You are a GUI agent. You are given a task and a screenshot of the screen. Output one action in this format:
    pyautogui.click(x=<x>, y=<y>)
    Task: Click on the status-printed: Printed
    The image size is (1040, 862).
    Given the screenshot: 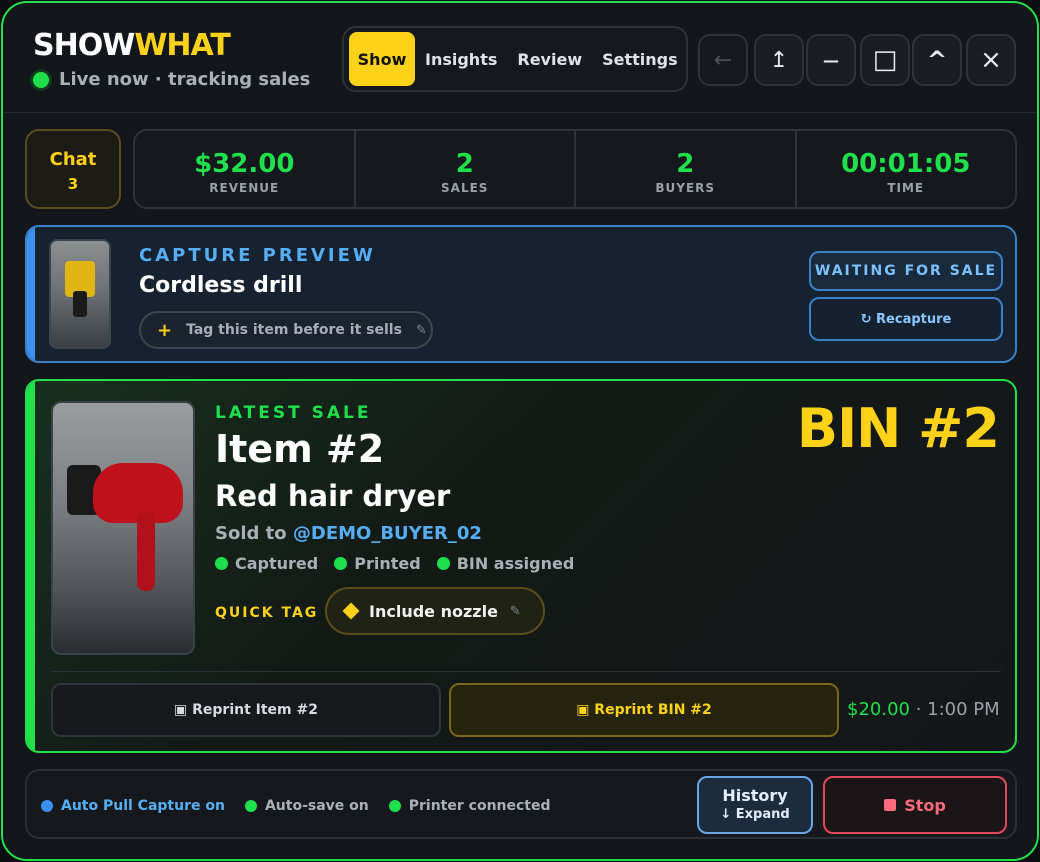 What is the action you would take?
    pyautogui.click(x=377, y=563)
    